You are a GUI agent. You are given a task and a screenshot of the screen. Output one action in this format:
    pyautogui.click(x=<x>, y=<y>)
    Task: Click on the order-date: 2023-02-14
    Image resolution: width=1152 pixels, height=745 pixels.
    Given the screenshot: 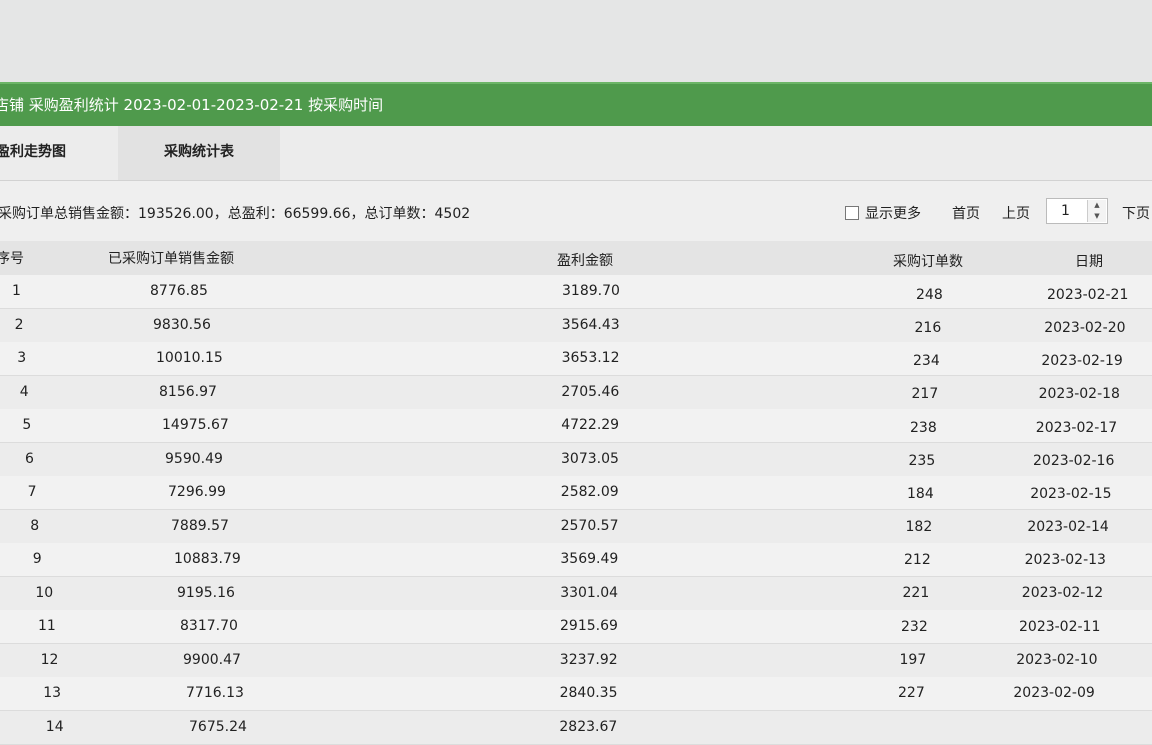 What is the action you would take?
    pyautogui.click(x=1068, y=527)
    